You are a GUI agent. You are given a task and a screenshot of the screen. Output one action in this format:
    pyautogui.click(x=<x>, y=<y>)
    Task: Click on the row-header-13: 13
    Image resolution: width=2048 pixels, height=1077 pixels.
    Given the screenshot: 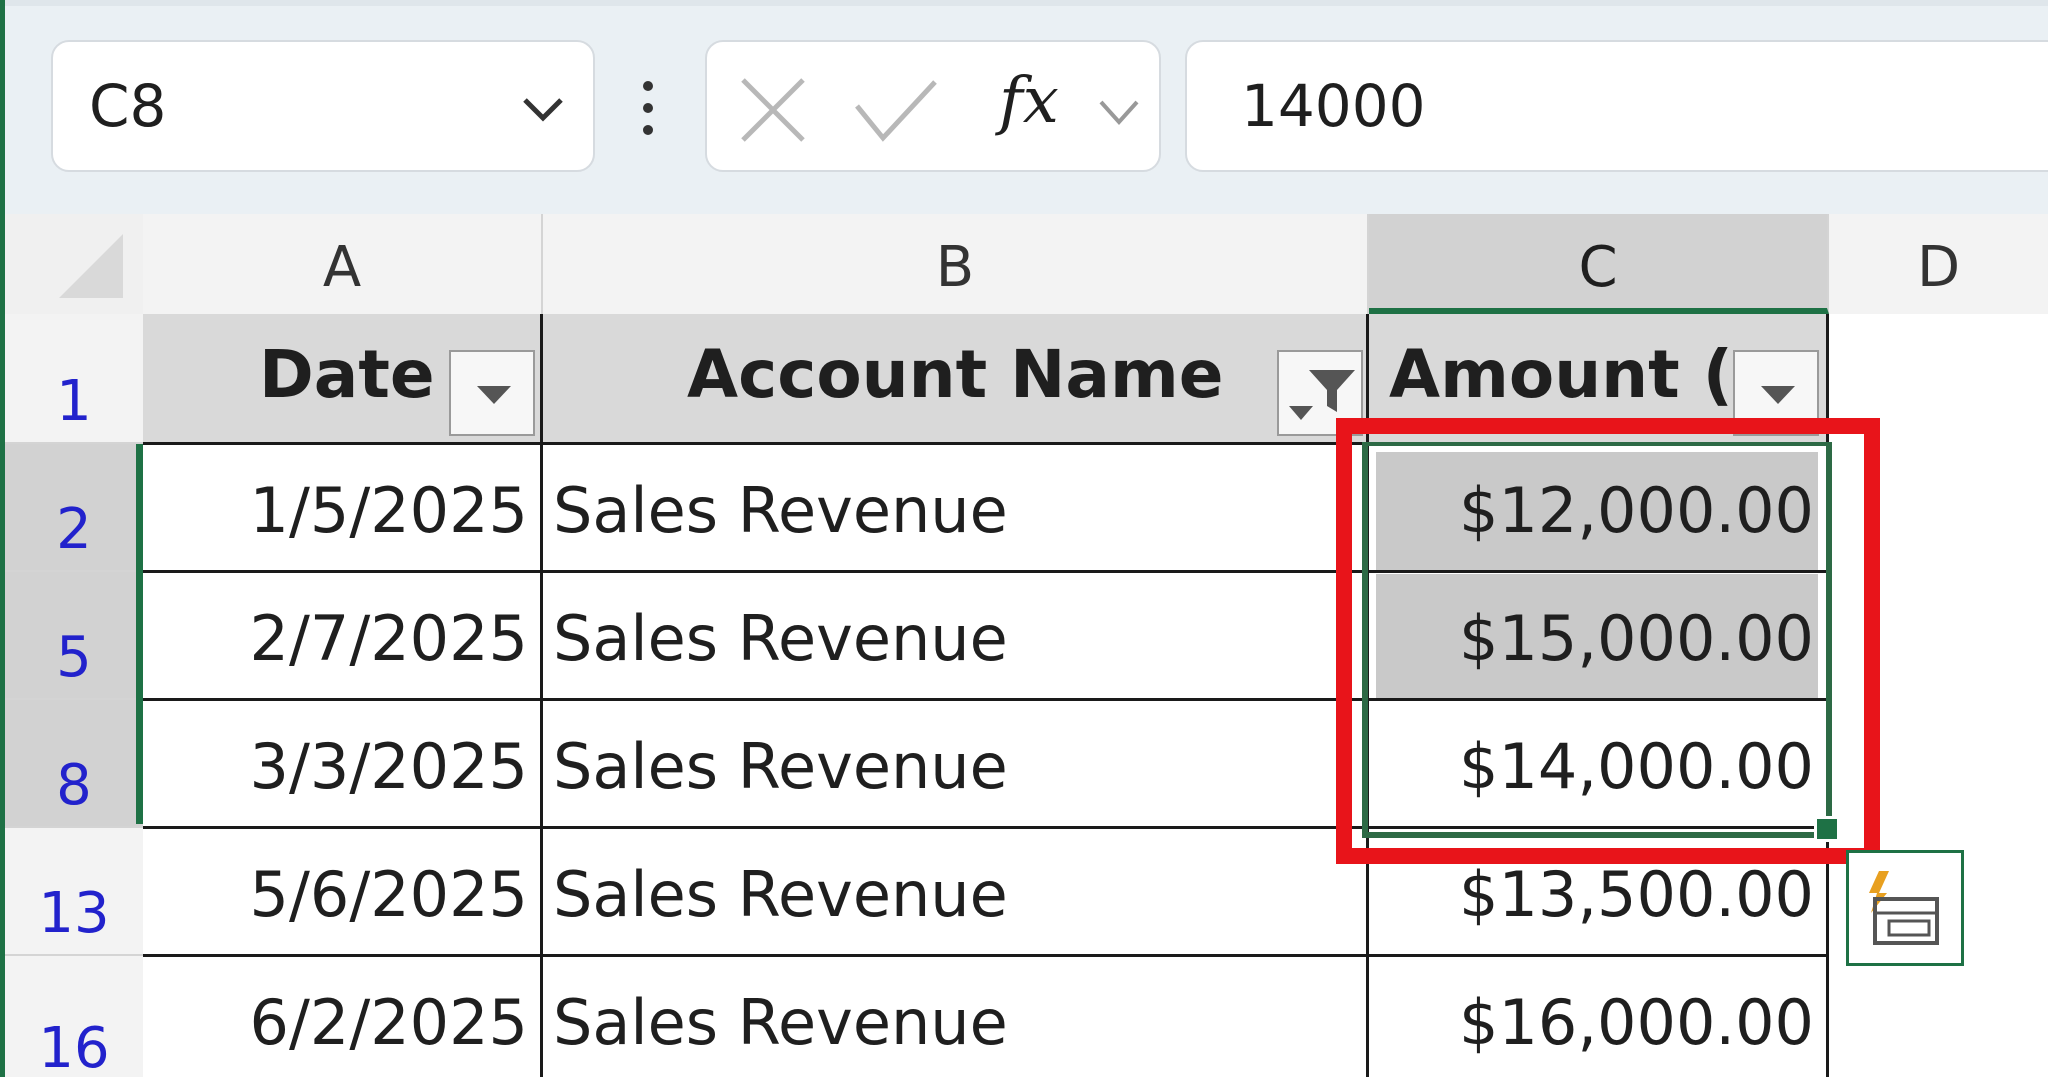 What is the action you would take?
    pyautogui.click(x=74, y=892)
    